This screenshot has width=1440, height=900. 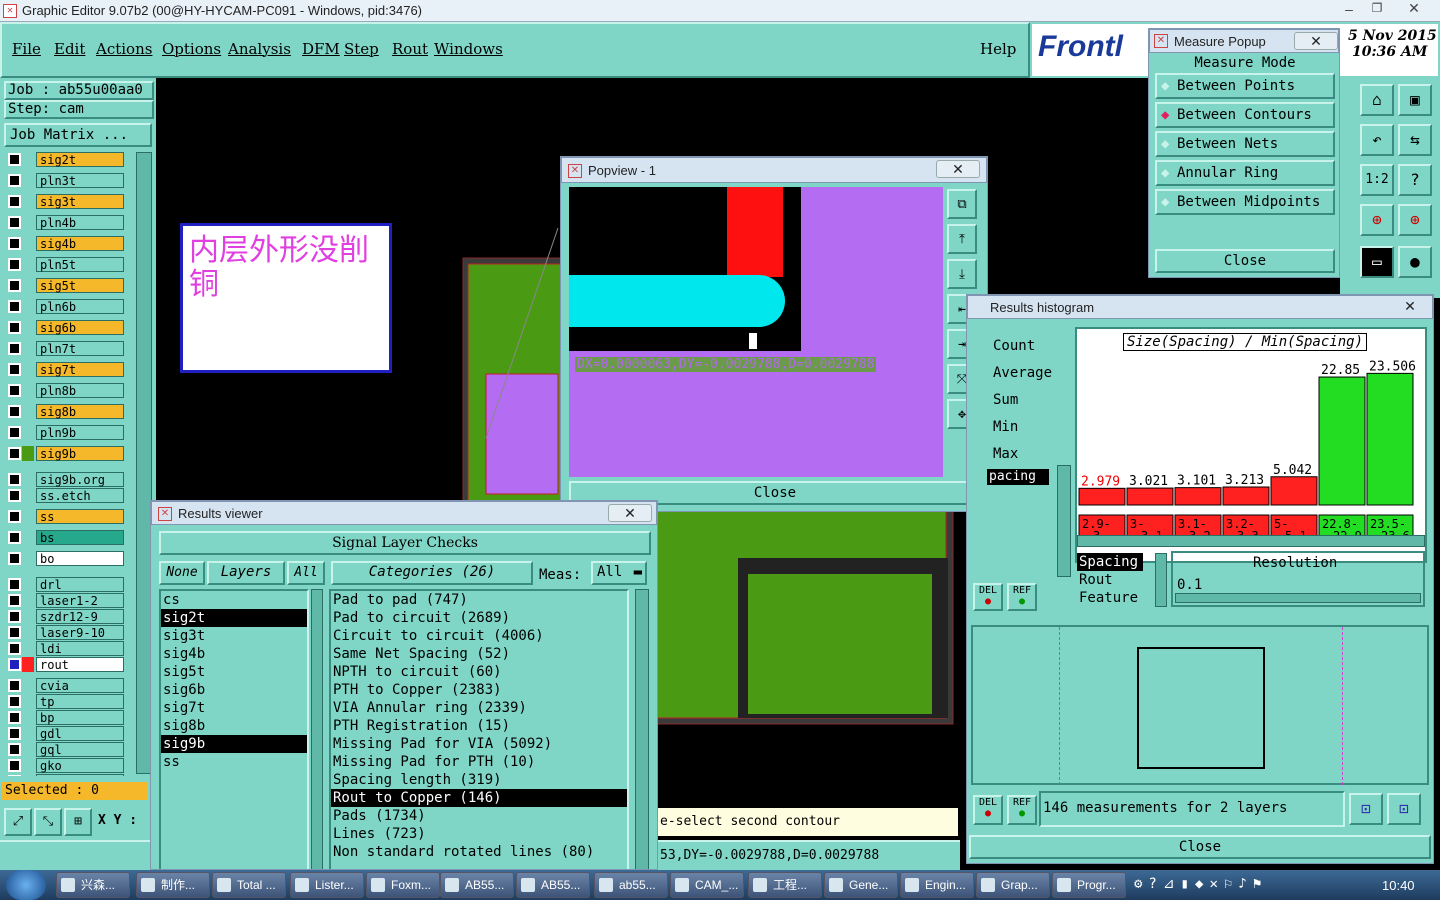 I want to click on check-item: Non standard rotated lines (80), so click(x=479, y=852).